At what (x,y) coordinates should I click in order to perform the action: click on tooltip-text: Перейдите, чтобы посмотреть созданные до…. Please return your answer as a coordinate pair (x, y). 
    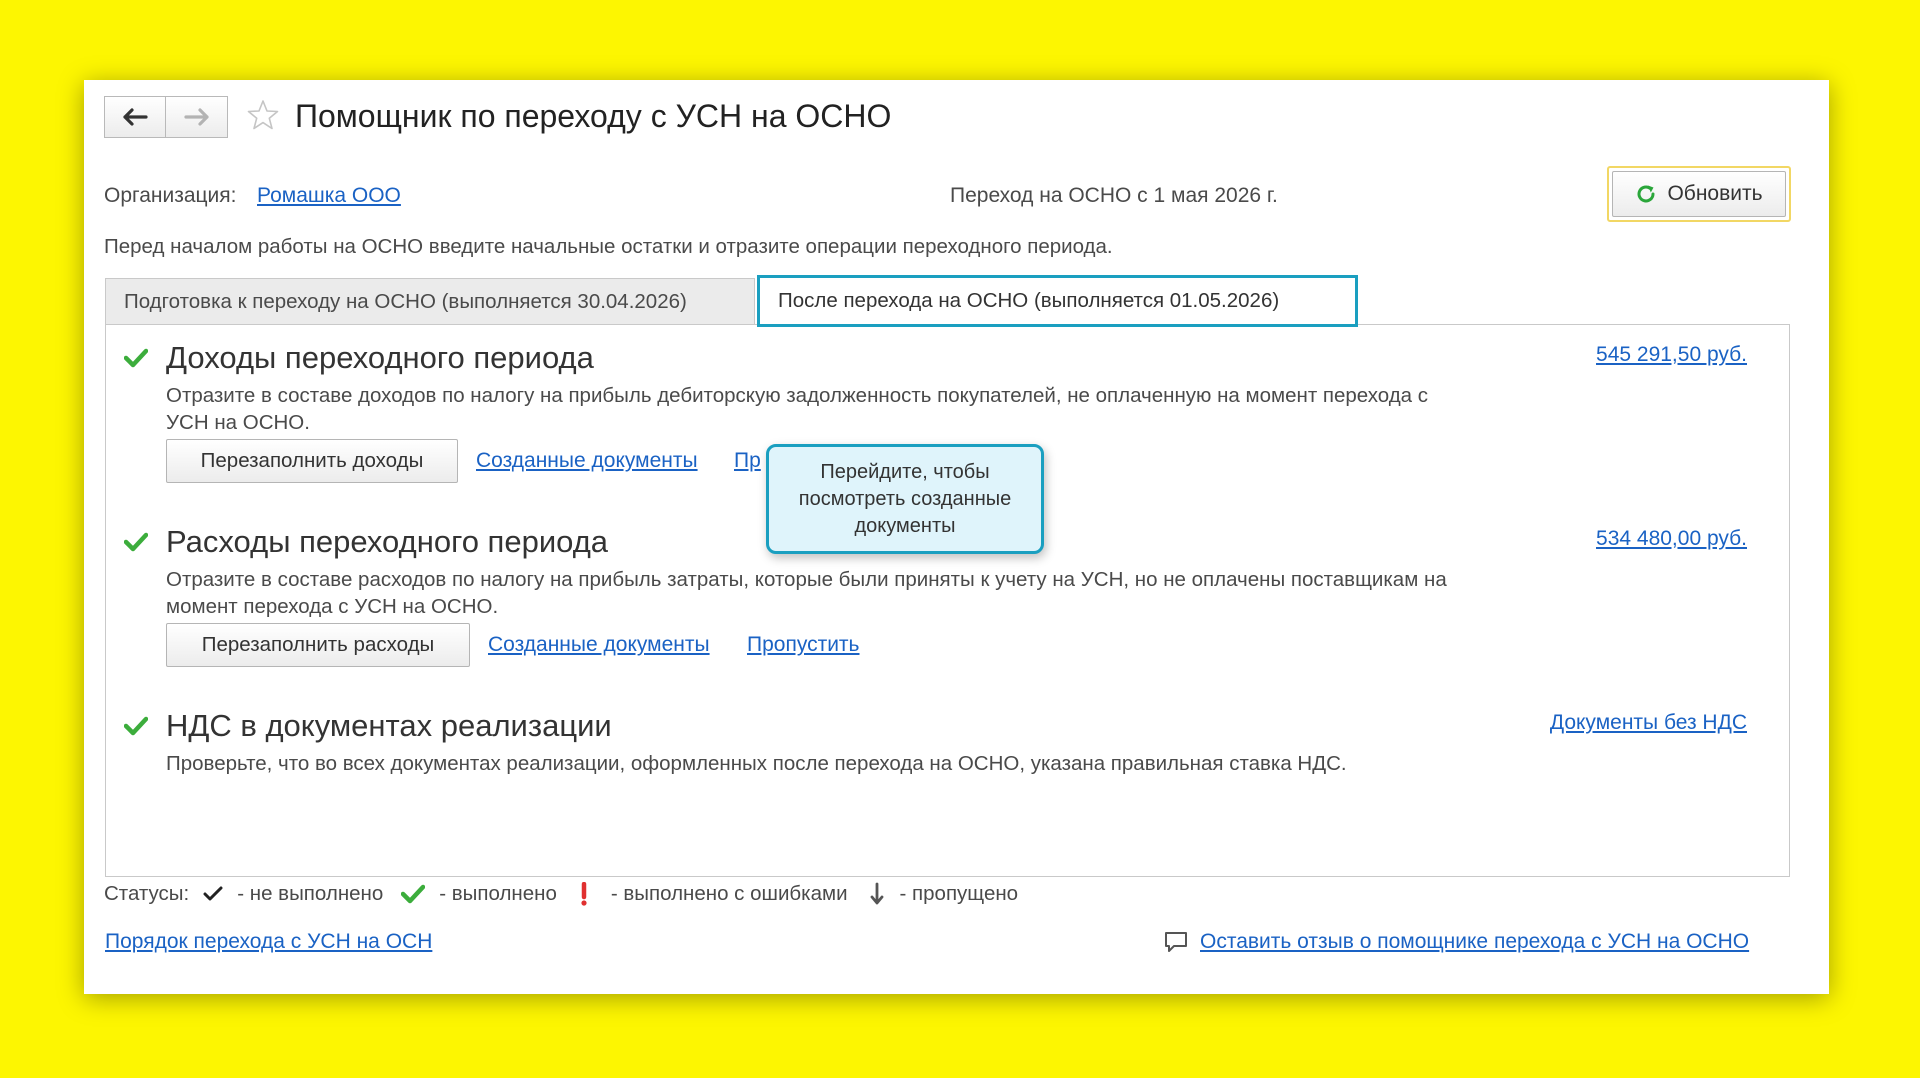
    Looking at the image, I should click on (905, 498).